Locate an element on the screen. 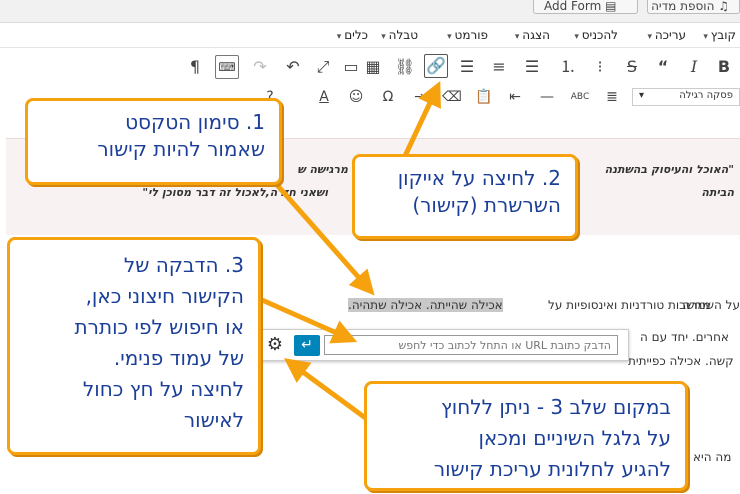  arrow-to-gear is located at coordinates (330, 393).